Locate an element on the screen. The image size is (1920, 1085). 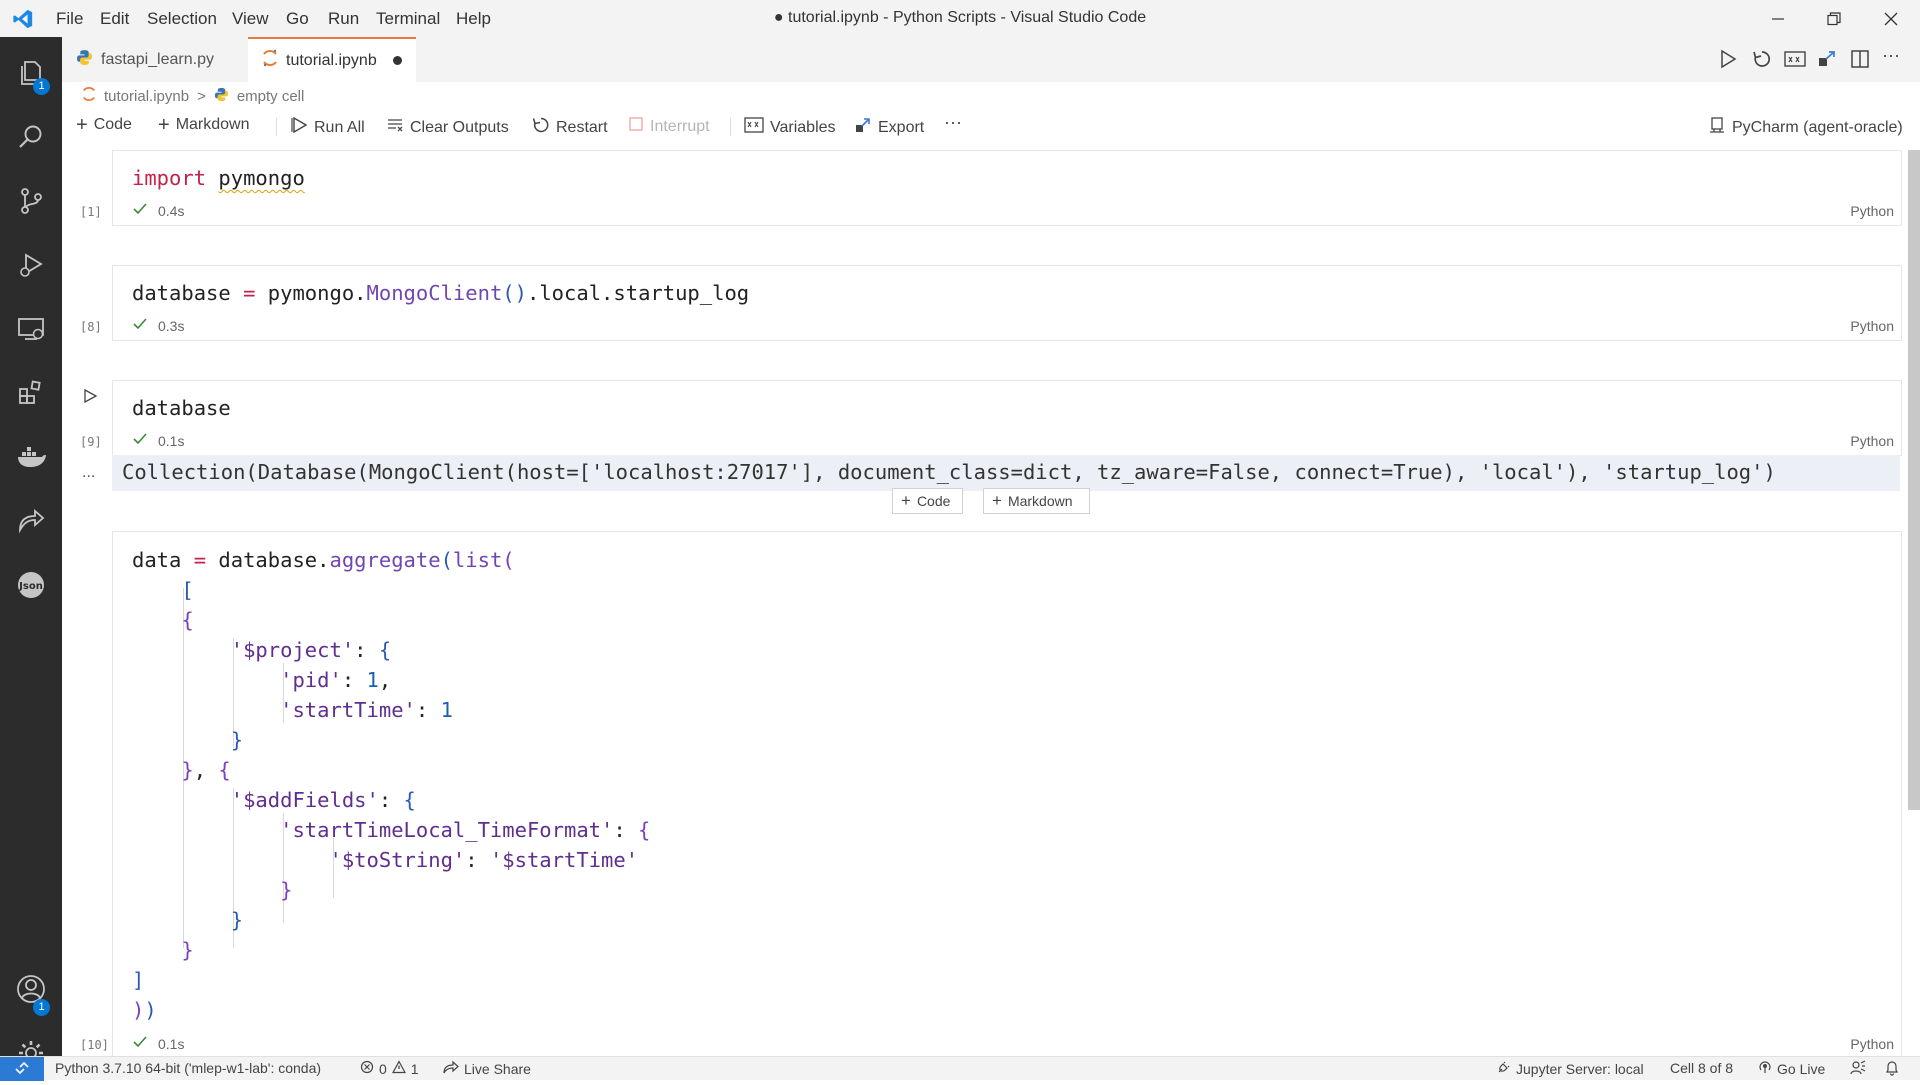
insert-markdown-cell-button: + Markdown is located at coordinates (1036, 501).